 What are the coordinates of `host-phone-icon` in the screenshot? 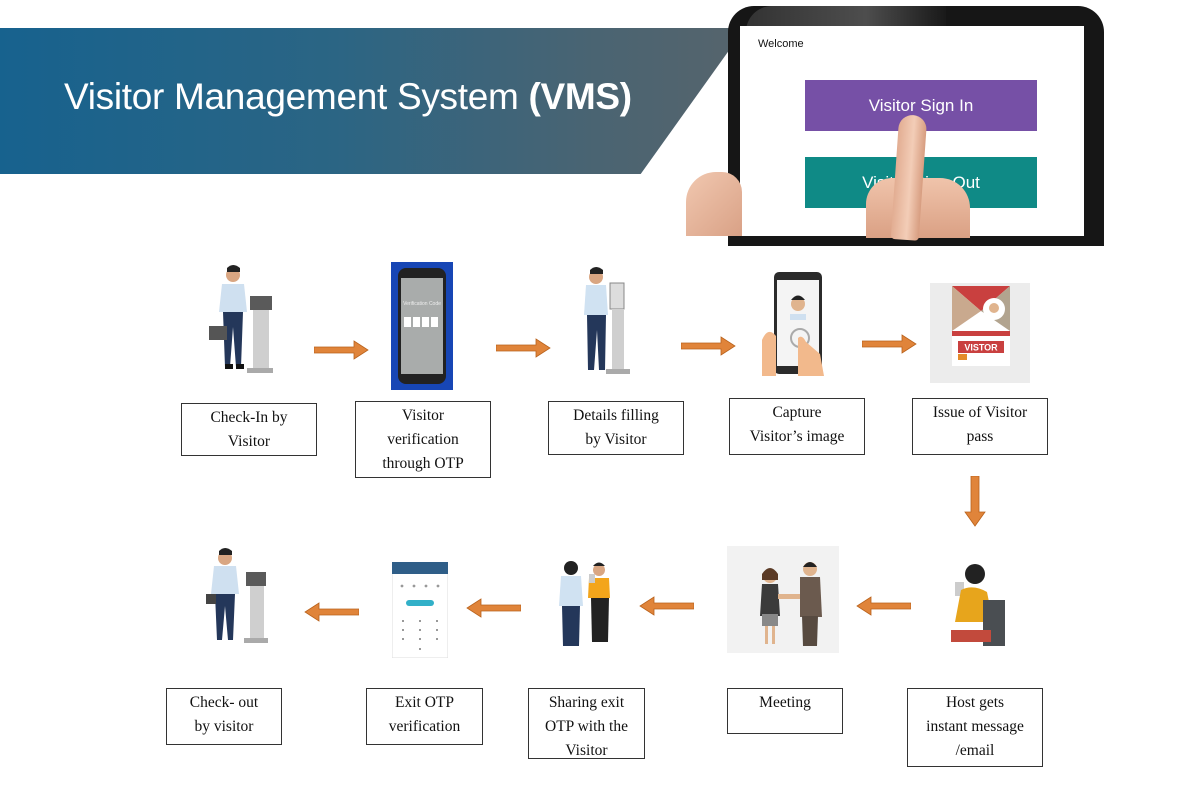 It's located at (978, 605).